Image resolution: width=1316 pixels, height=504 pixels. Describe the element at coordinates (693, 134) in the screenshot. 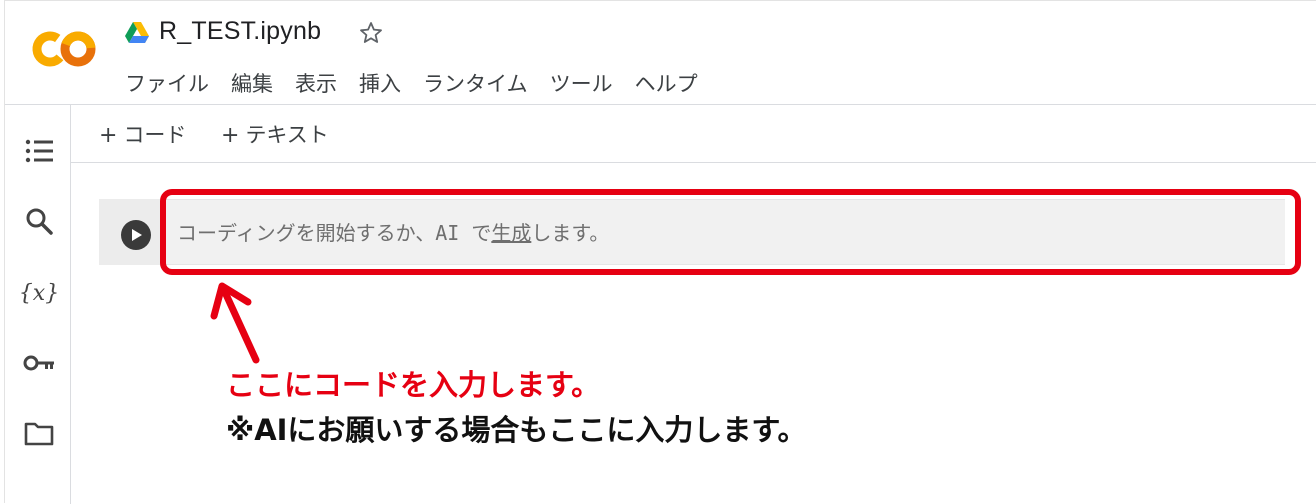

I see `notebook-toolbar: + コード + テキスト` at that location.